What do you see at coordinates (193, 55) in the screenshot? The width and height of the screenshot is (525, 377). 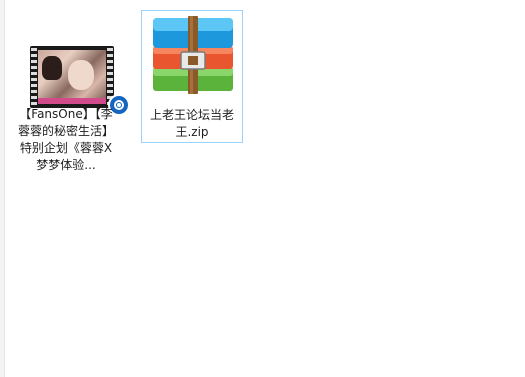 I see `winrar-archive-icon` at bounding box center [193, 55].